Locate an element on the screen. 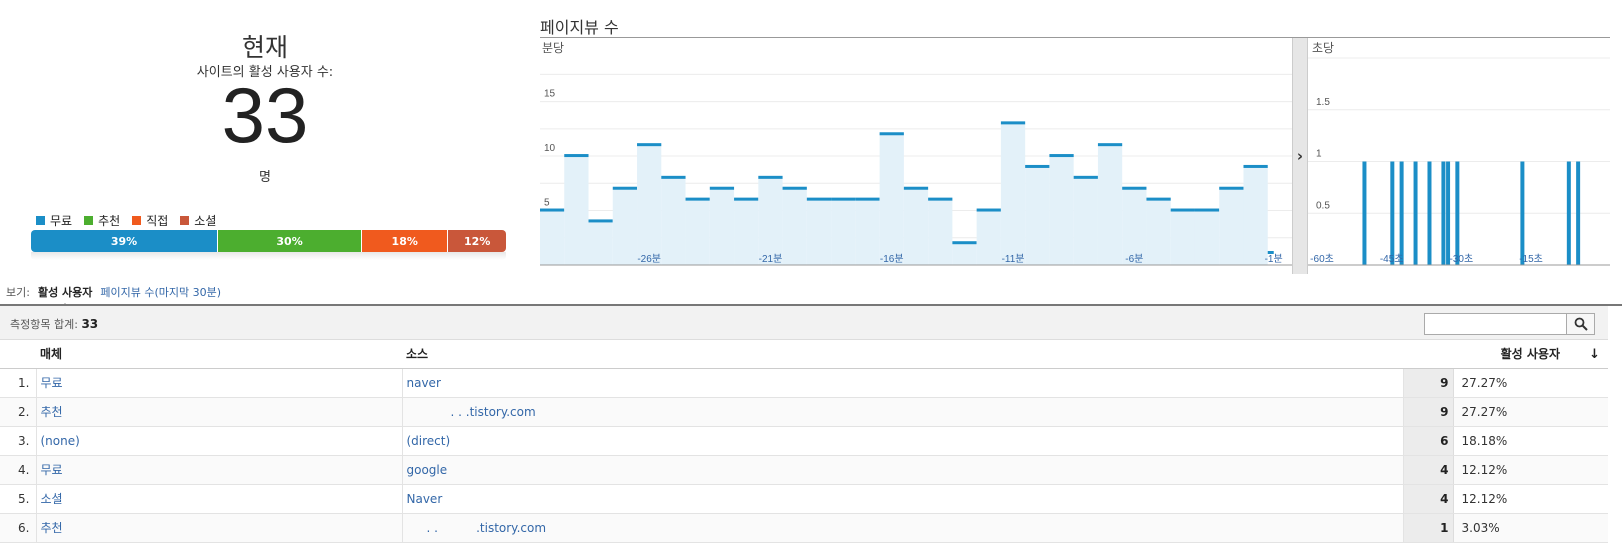 The image size is (1622, 547). row-source: Naver is located at coordinates (903, 499).